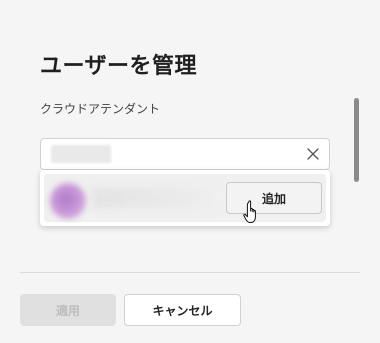 The image size is (380, 343). I want to click on scrollbar-thumb, so click(356, 140).